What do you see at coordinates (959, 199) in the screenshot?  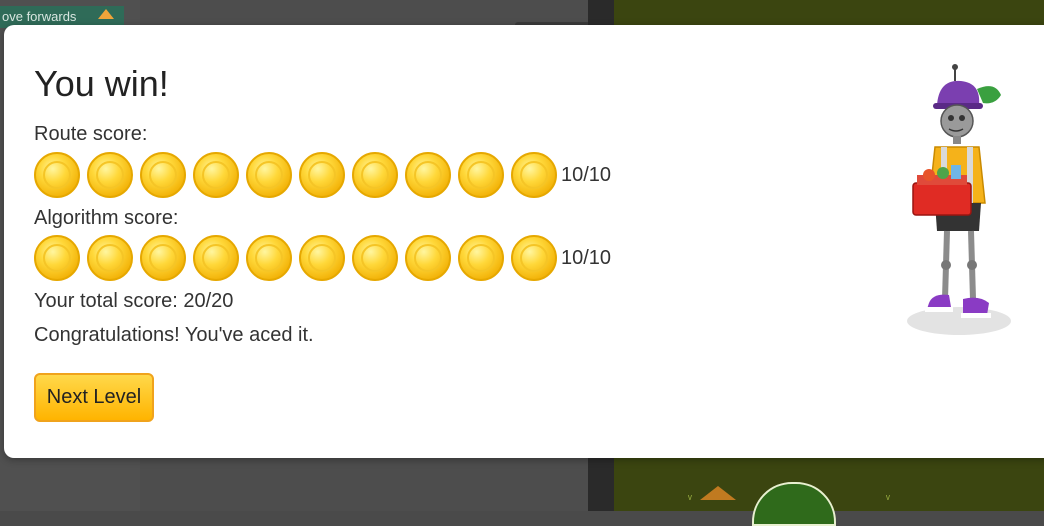 I see `robot-mascot-icon` at bounding box center [959, 199].